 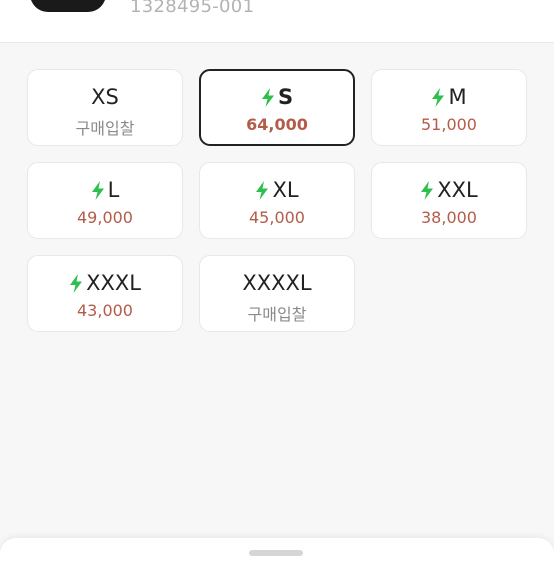 I want to click on size-price: 64,000, so click(x=277, y=124).